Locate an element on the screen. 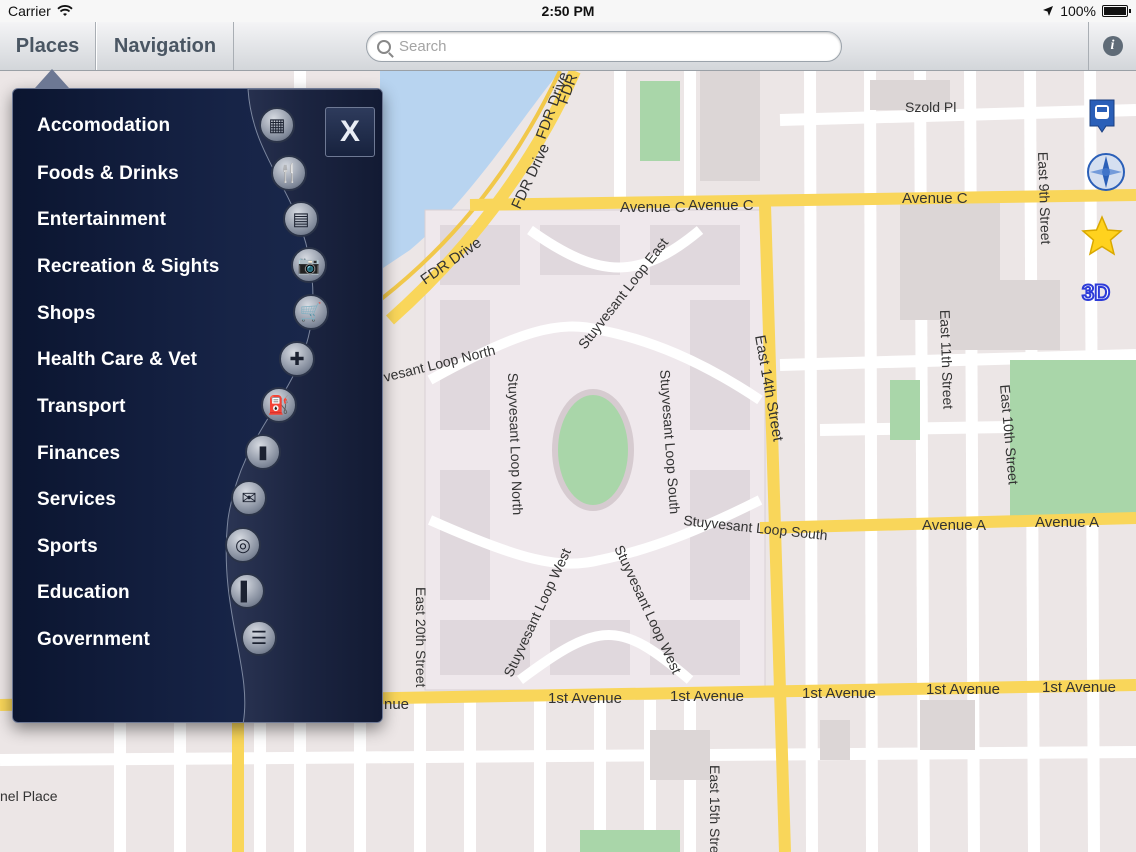  street-label-east-9th: East 9th Street is located at coordinates (1044, 198).